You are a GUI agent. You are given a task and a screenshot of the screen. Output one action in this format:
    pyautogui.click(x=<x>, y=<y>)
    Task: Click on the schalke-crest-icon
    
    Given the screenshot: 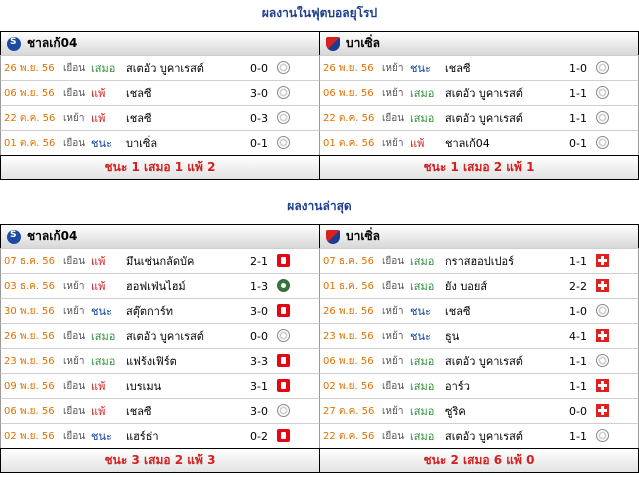 What is the action you would take?
    pyautogui.click(x=14, y=43)
    